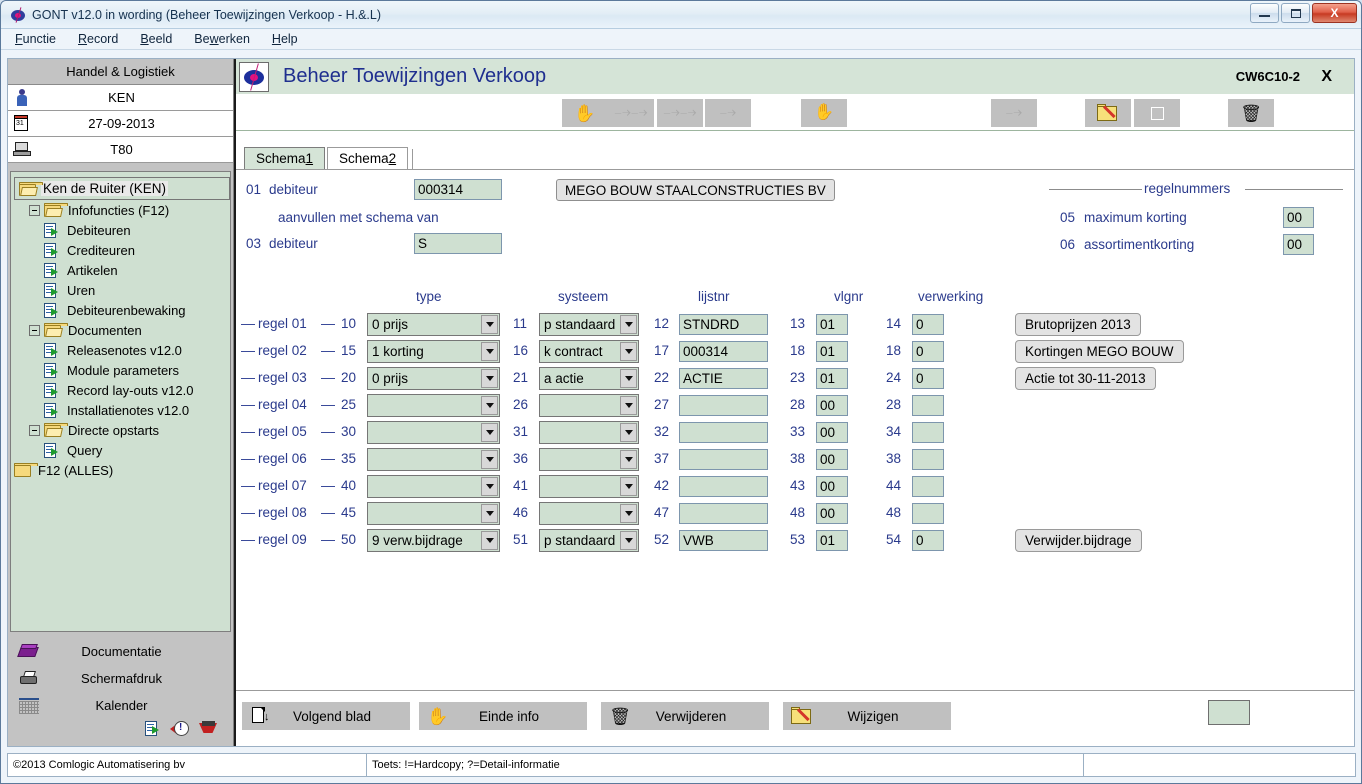 This screenshot has width=1362, height=784. I want to click on tree-item-crediteuren: Crediteuren, so click(122, 250).